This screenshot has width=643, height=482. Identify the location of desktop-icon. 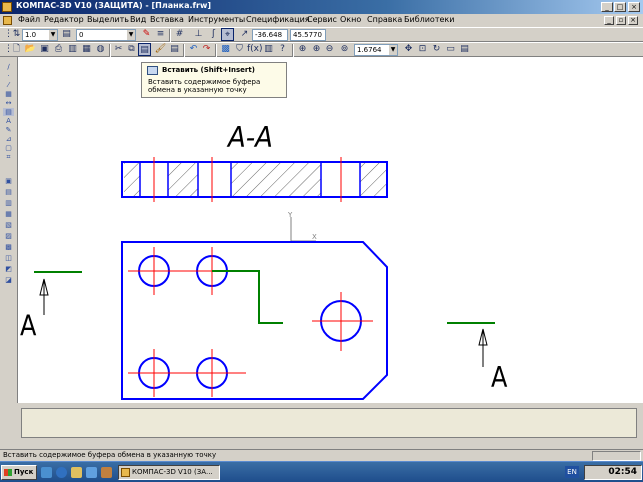
(46, 472).